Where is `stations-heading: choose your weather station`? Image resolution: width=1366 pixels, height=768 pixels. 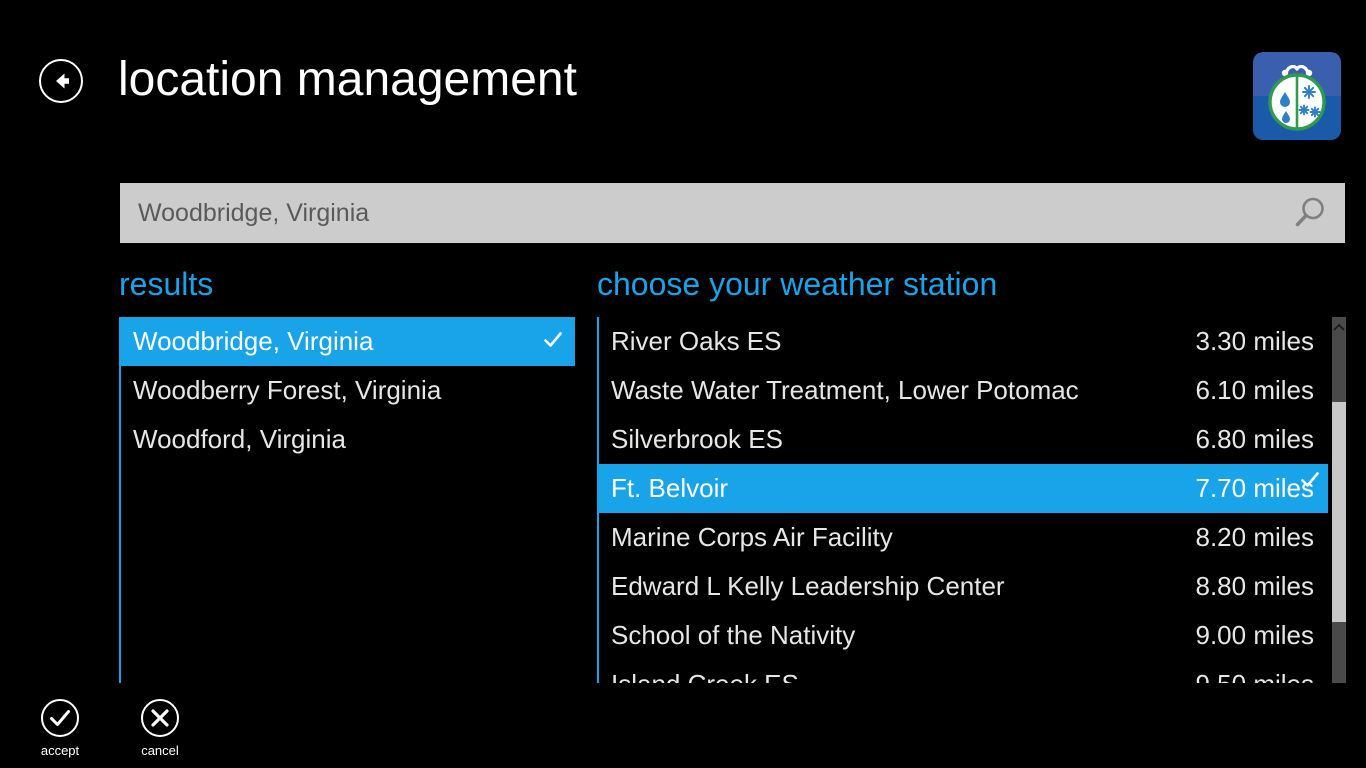
stations-heading: choose your weather station is located at coordinates (797, 284).